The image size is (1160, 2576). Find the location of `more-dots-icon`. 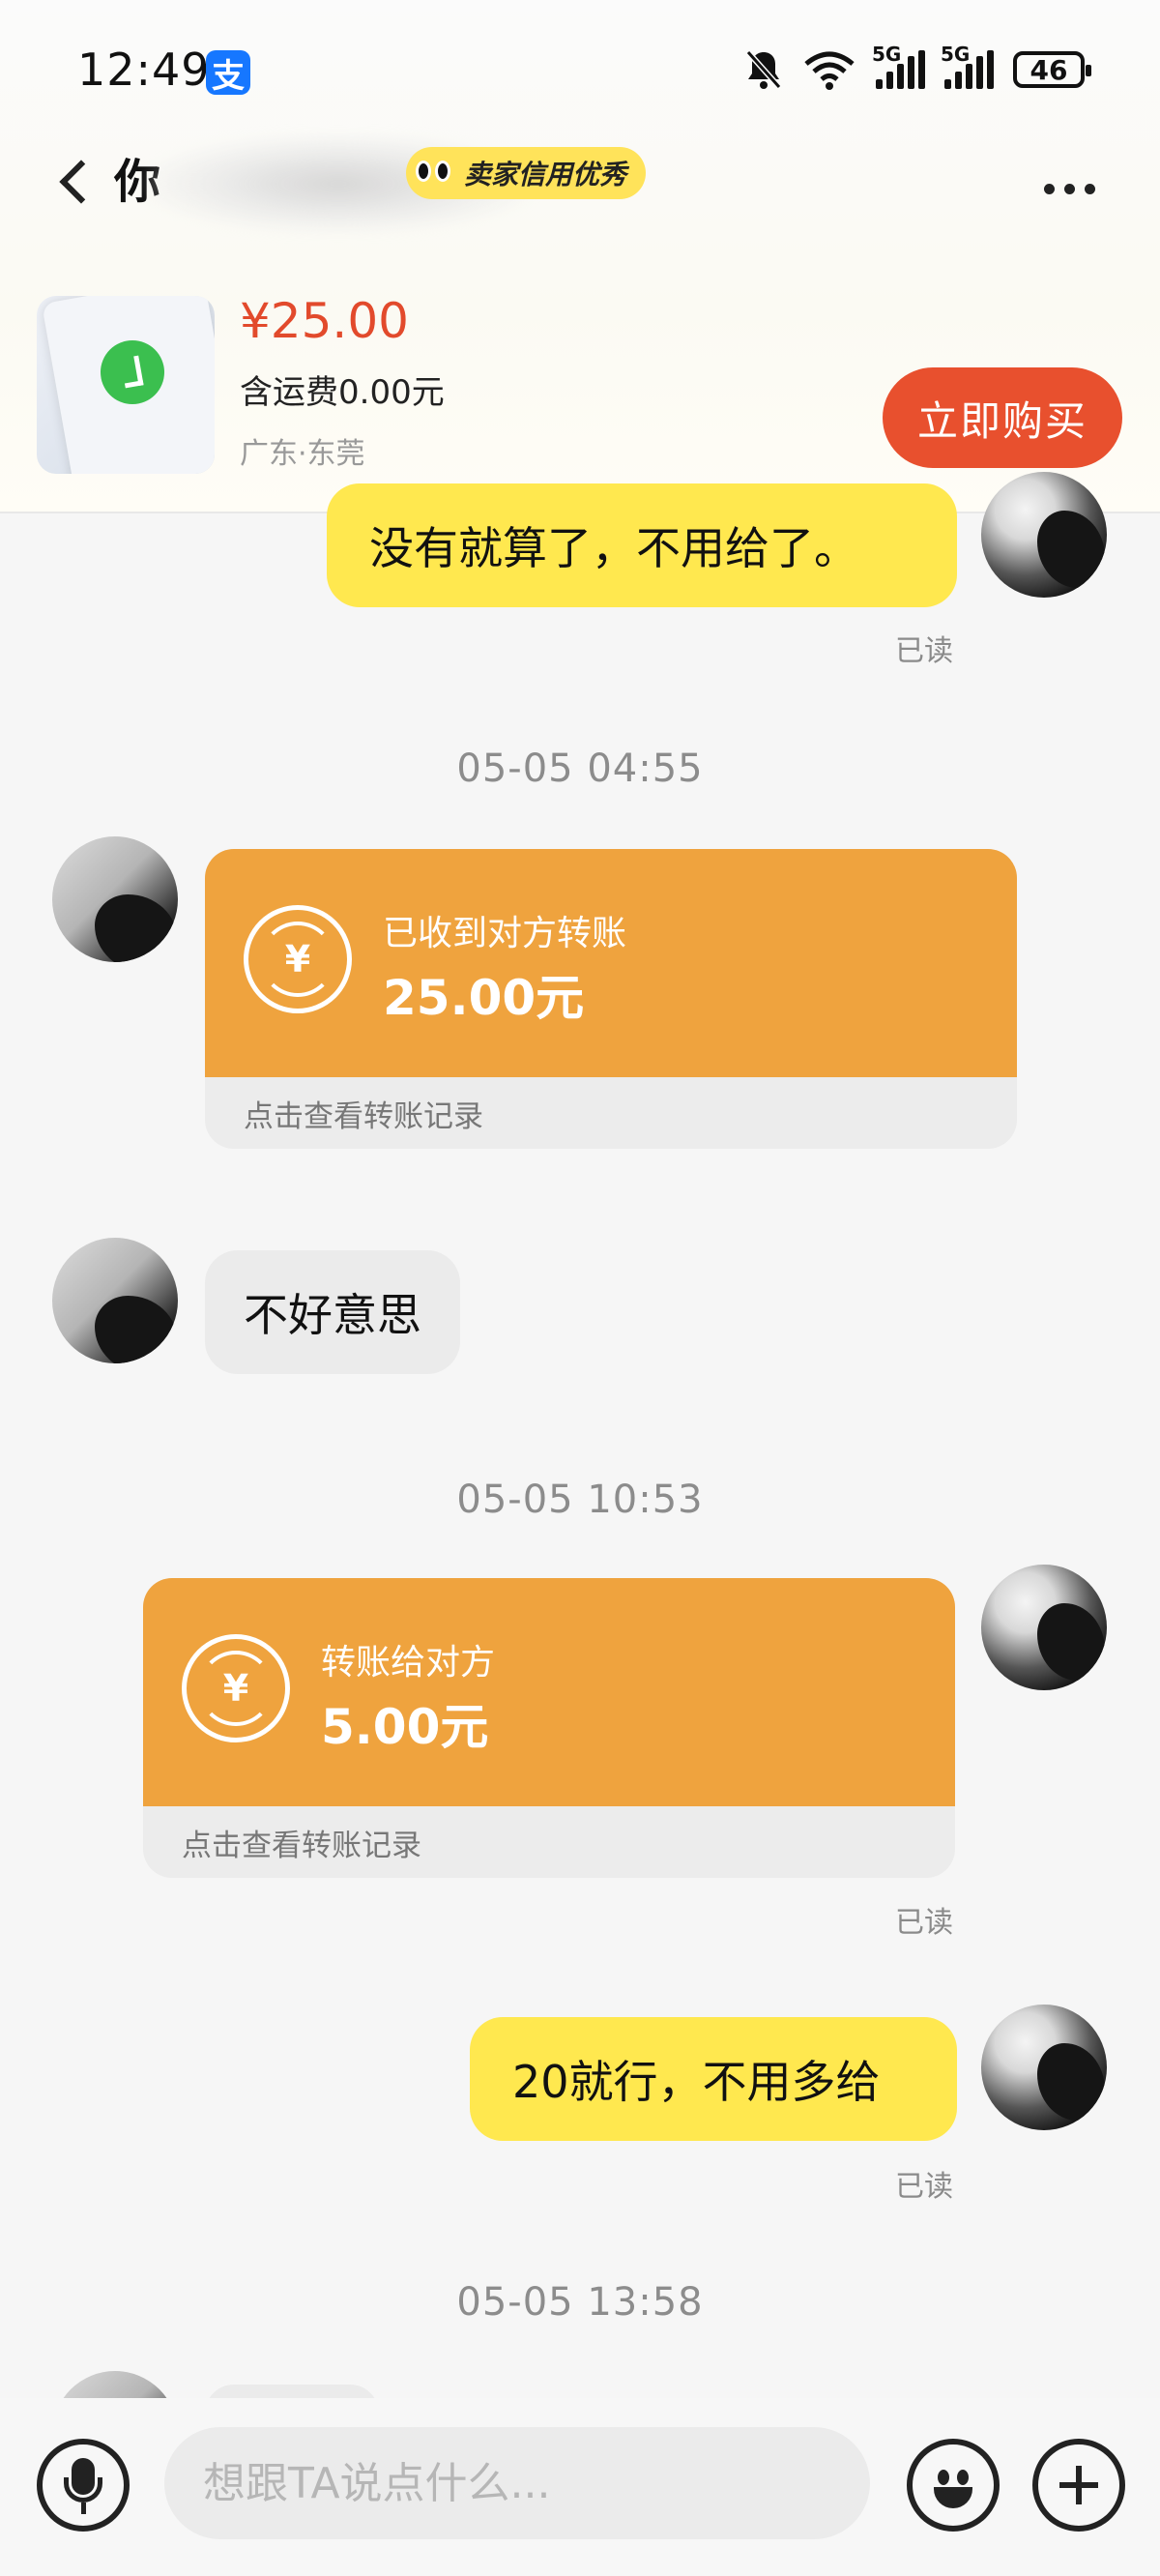

more-dots-icon is located at coordinates (1078, 188).